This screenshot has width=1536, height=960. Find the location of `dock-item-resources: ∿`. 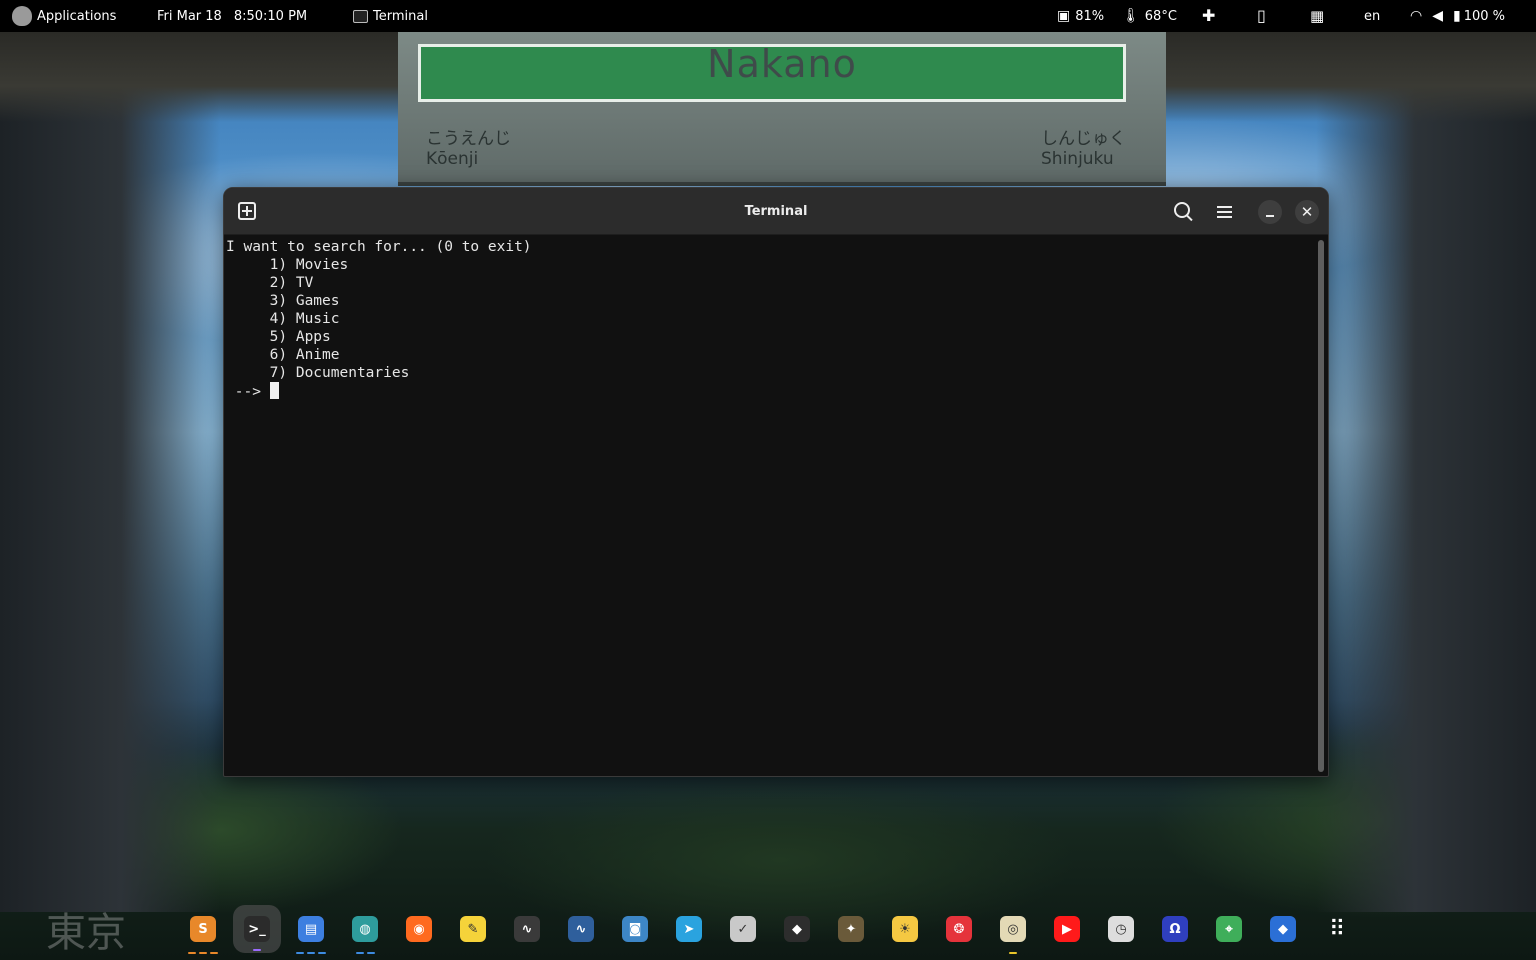

dock-item-resources: ∿ is located at coordinates (581, 929).